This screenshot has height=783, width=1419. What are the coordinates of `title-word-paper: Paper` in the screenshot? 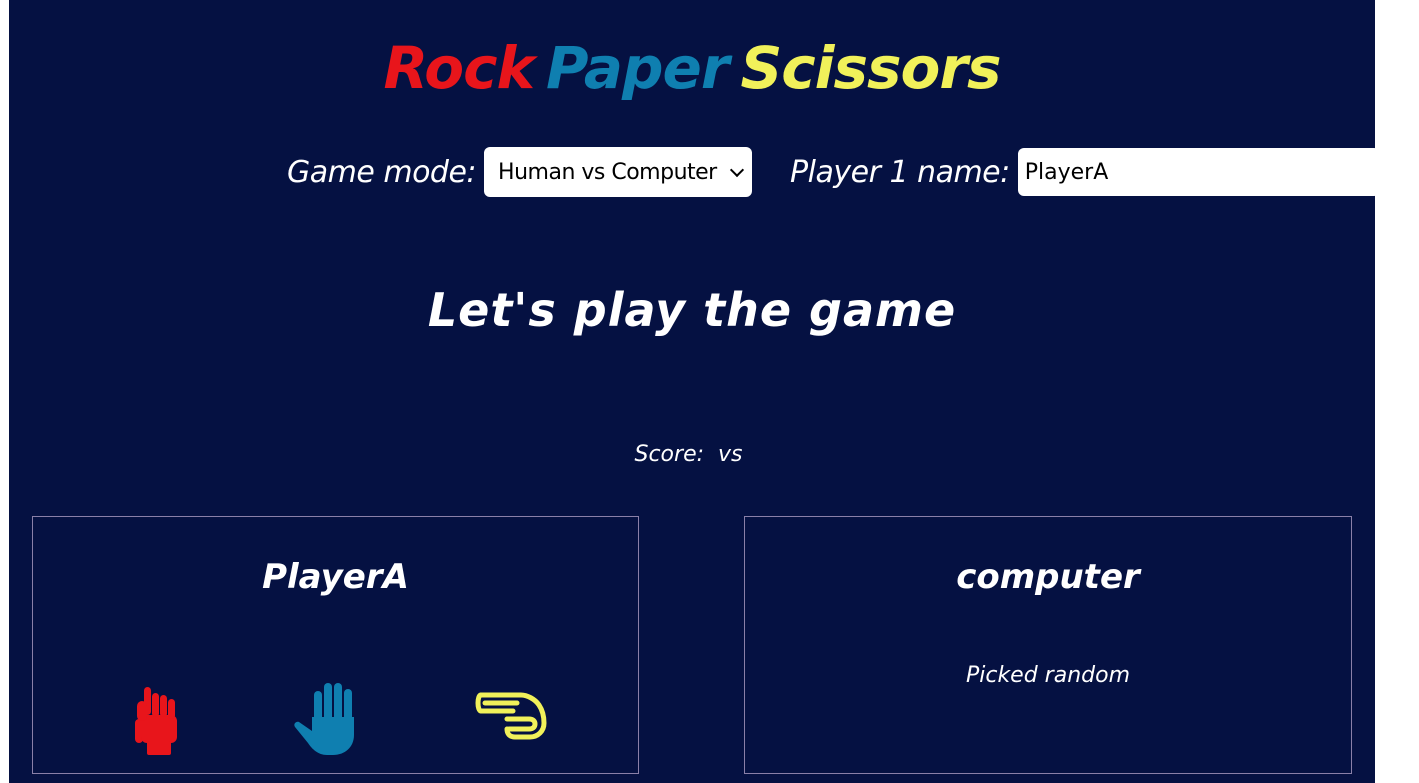 It's located at (637, 68).